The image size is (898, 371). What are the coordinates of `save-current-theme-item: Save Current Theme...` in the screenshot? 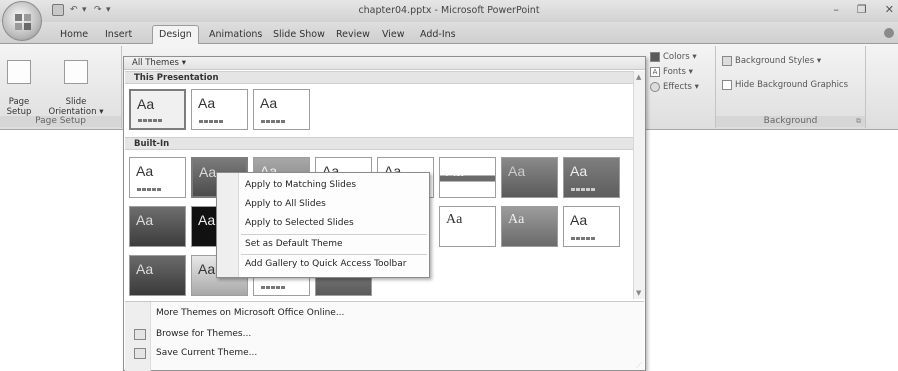 It's located at (206, 353).